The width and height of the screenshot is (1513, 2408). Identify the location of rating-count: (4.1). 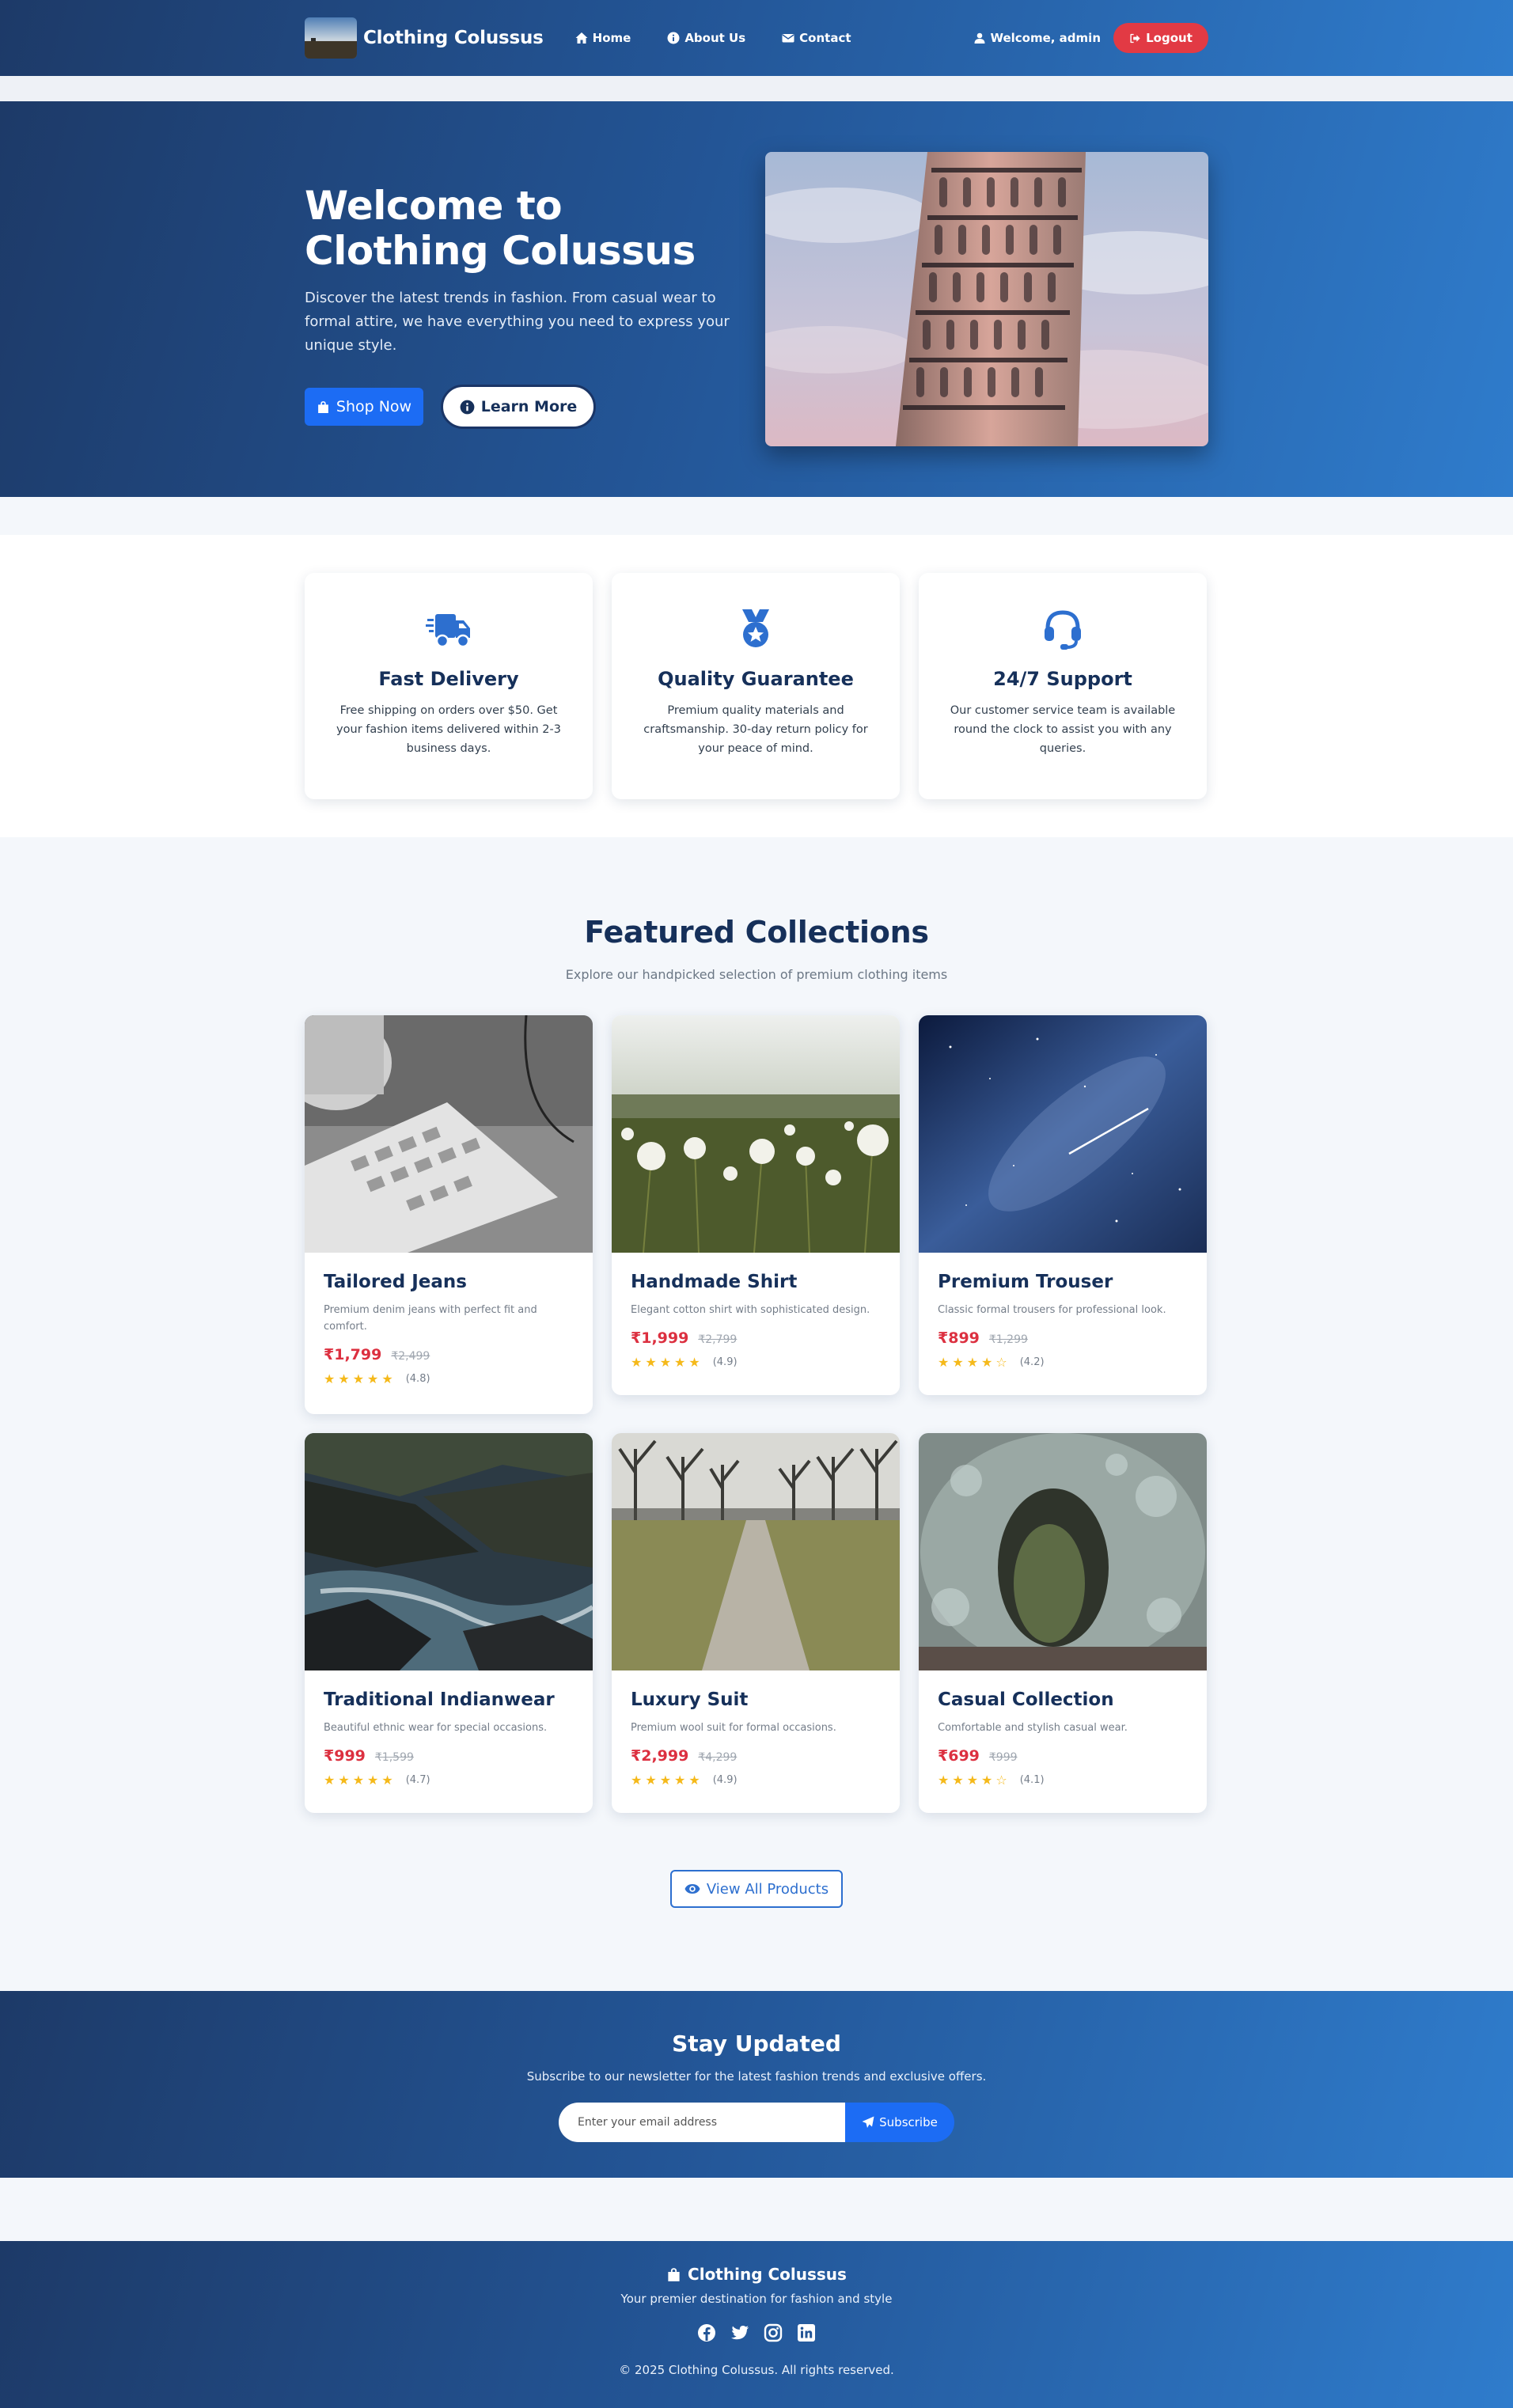
(1032, 1780).